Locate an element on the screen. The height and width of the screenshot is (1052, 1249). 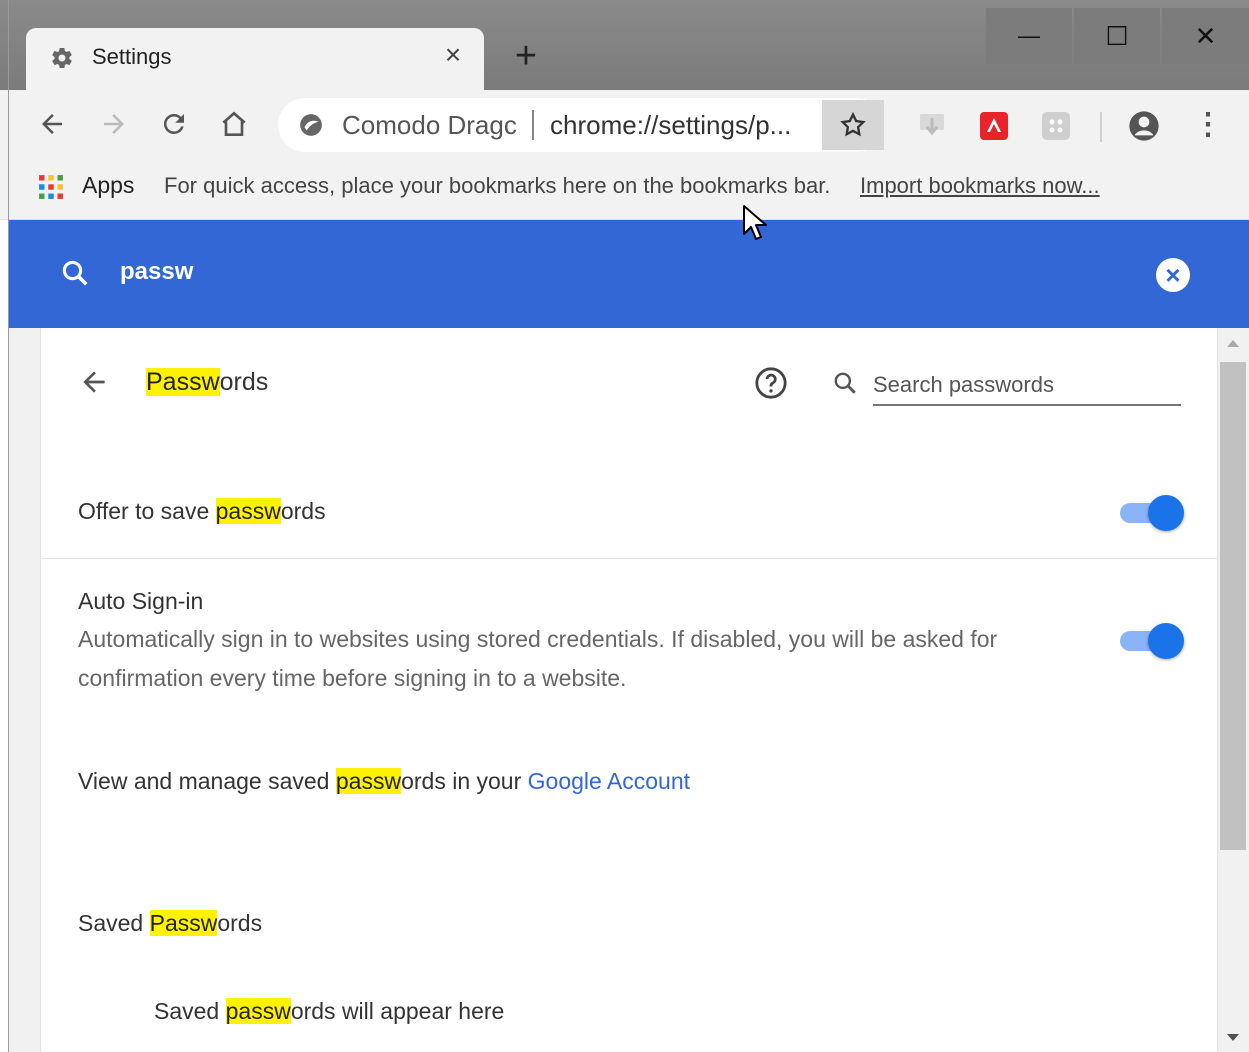
minimize-icon: — is located at coordinates (1029, 35).